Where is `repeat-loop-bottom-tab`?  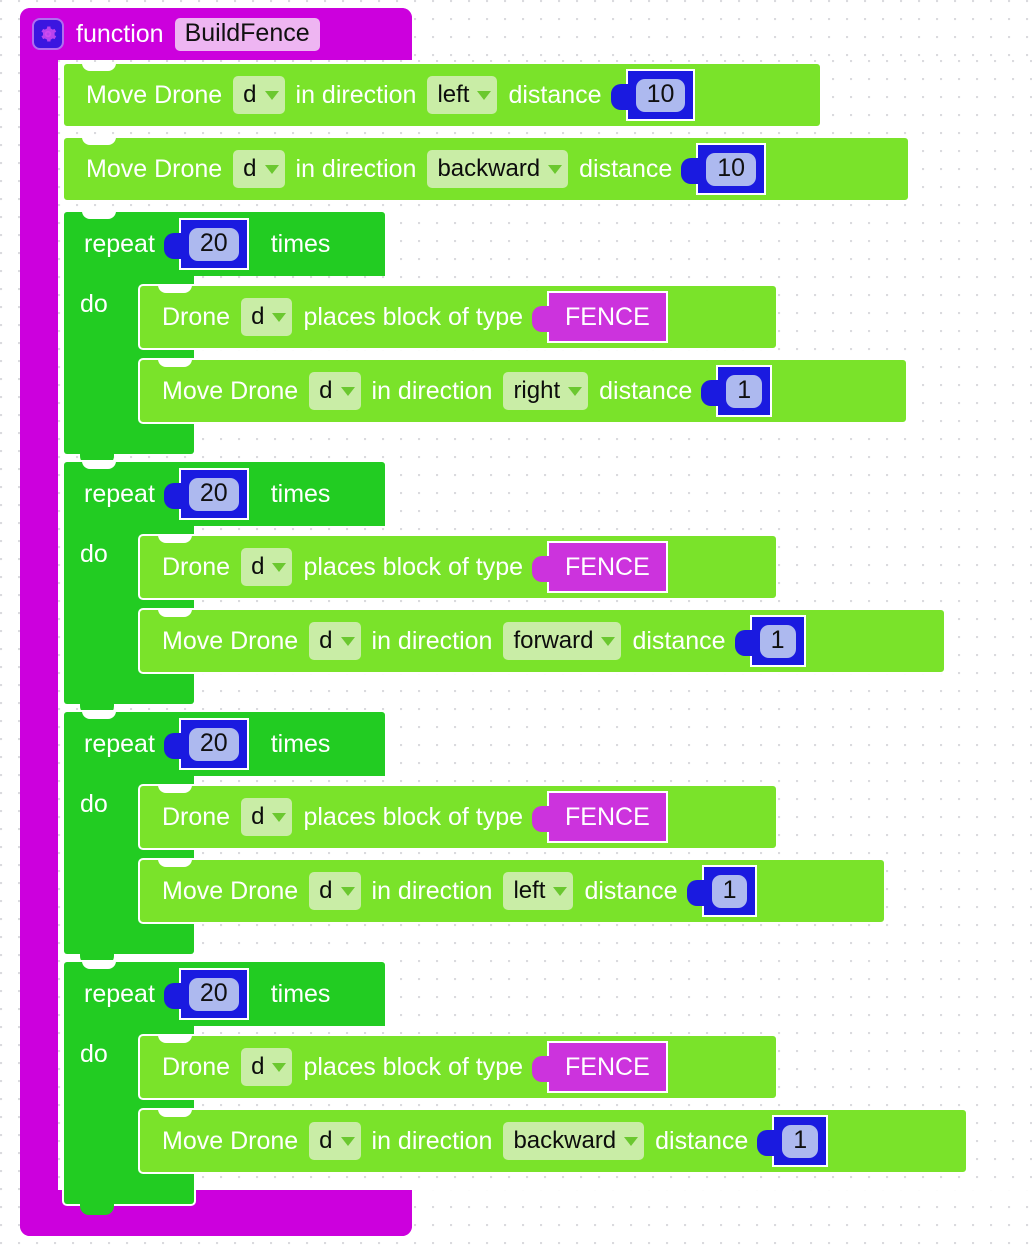 repeat-loop-bottom-tab is located at coordinates (97, 1209).